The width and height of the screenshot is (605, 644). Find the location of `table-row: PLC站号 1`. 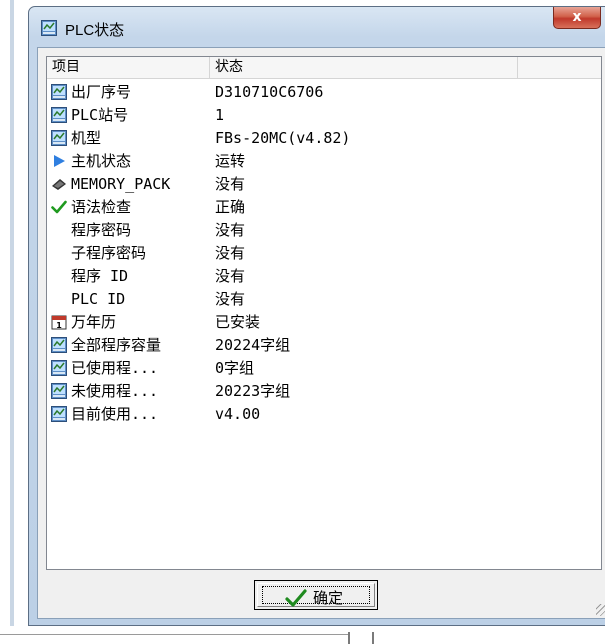

table-row: PLC站号 1 is located at coordinates (324, 115).